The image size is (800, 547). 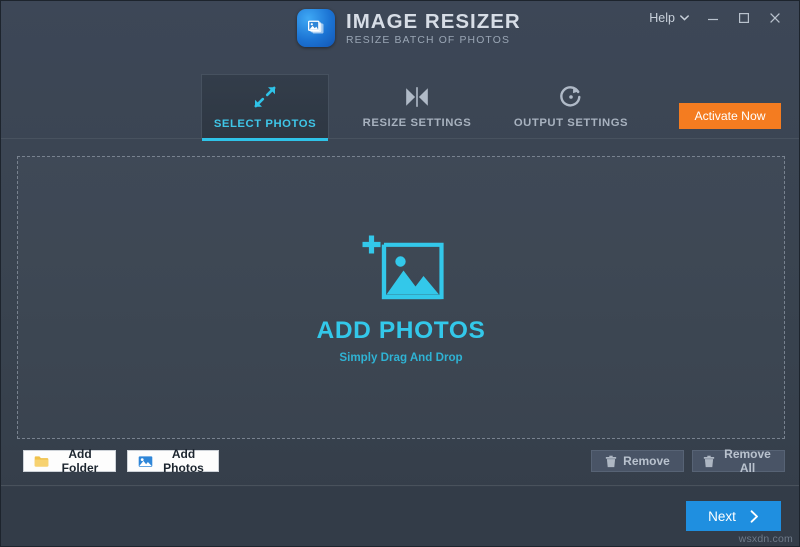 What do you see at coordinates (684, 18) in the screenshot?
I see `chevron-down-icon` at bounding box center [684, 18].